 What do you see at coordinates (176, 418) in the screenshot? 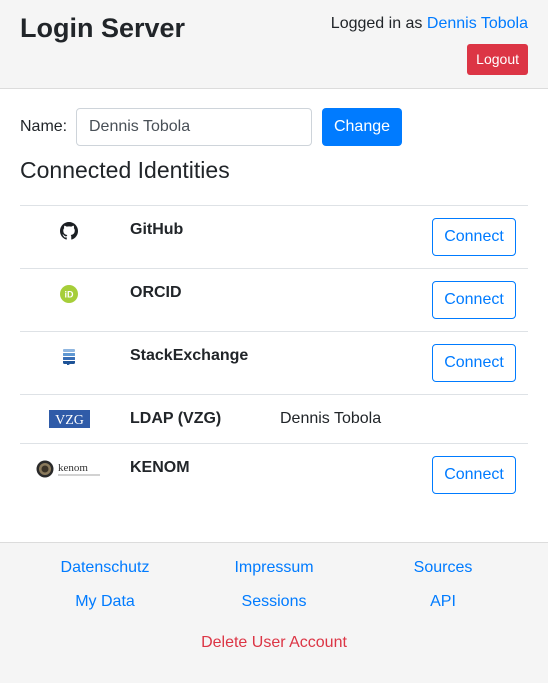
I see `identity-name: LDAP (VZG)` at bounding box center [176, 418].